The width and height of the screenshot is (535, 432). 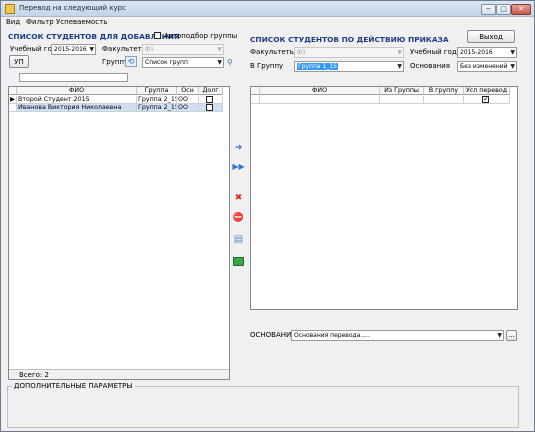 What do you see at coordinates (34, 375) in the screenshot?
I see `total-count: Всего: 2` at bounding box center [34, 375].